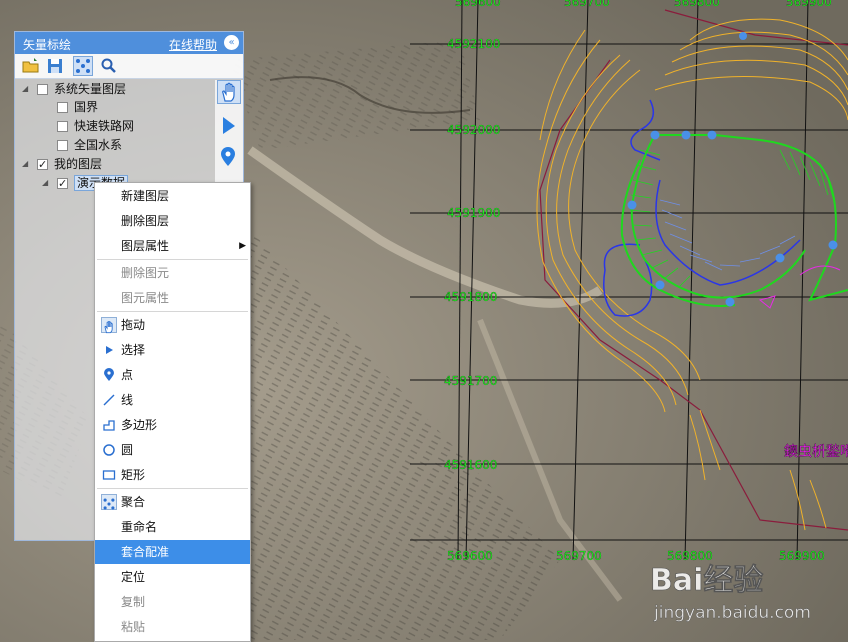  I want to click on panel-titlebar: 矢量标绘 在线帮助 «, so click(129, 43).